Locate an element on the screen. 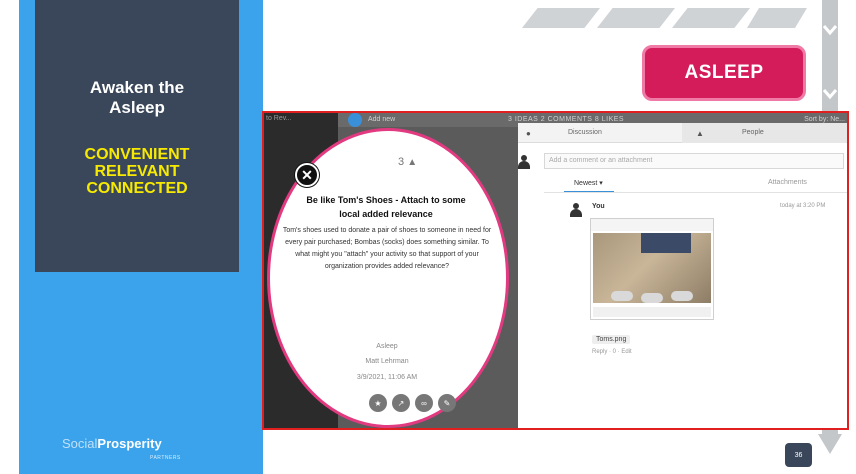 Image resolution: width=856 pixels, height=474 pixels. edit-icon: ✎ is located at coordinates (447, 403).